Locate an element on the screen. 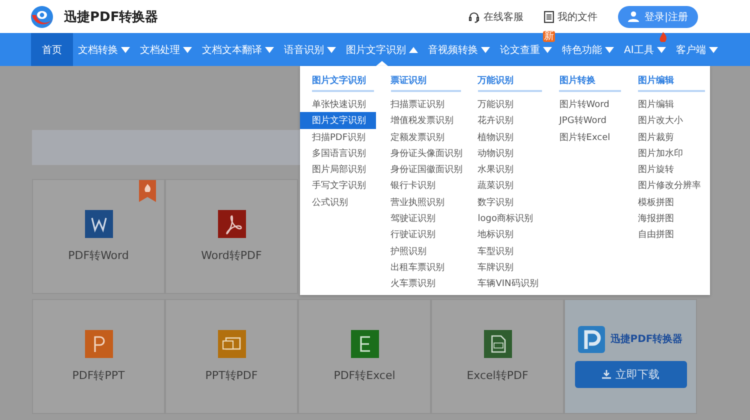 This screenshot has height=420, width=750. user-icon is located at coordinates (633, 16).